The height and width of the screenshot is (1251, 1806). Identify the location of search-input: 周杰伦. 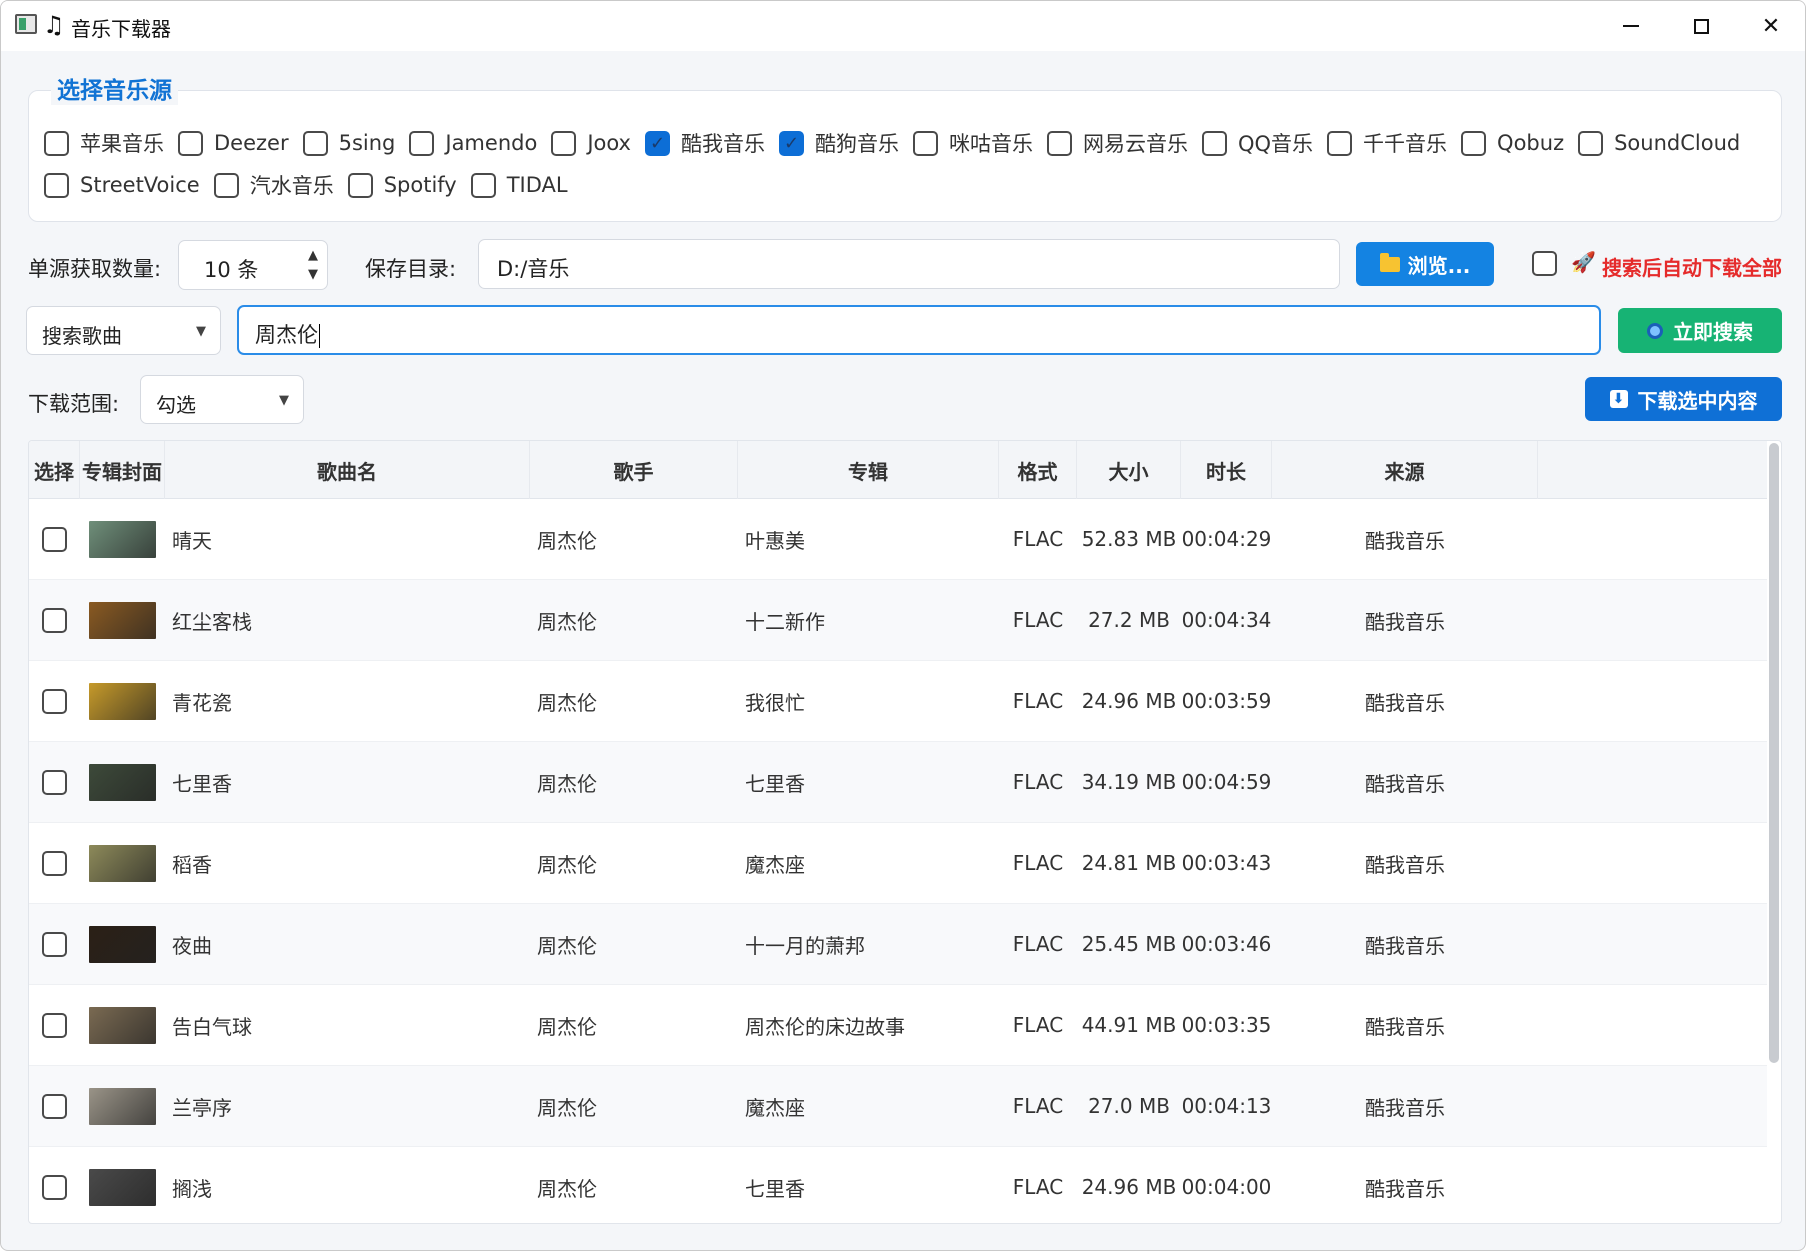
(919, 330).